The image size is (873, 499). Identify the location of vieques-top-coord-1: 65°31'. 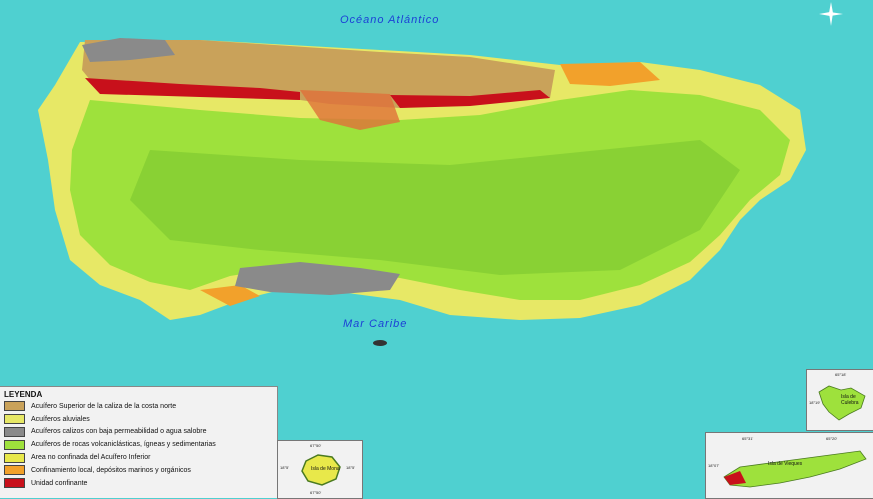
(748, 438).